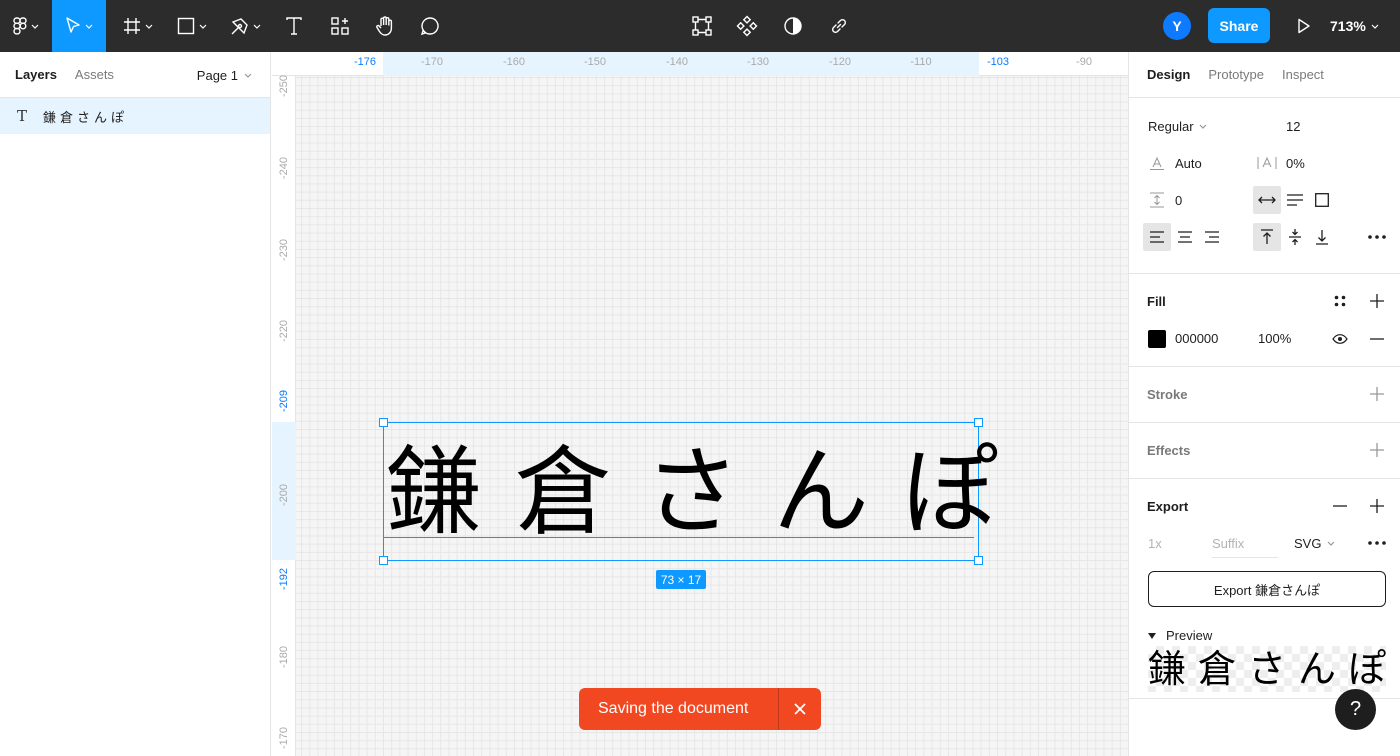  I want to click on auto-width-icon, so click(1267, 200).